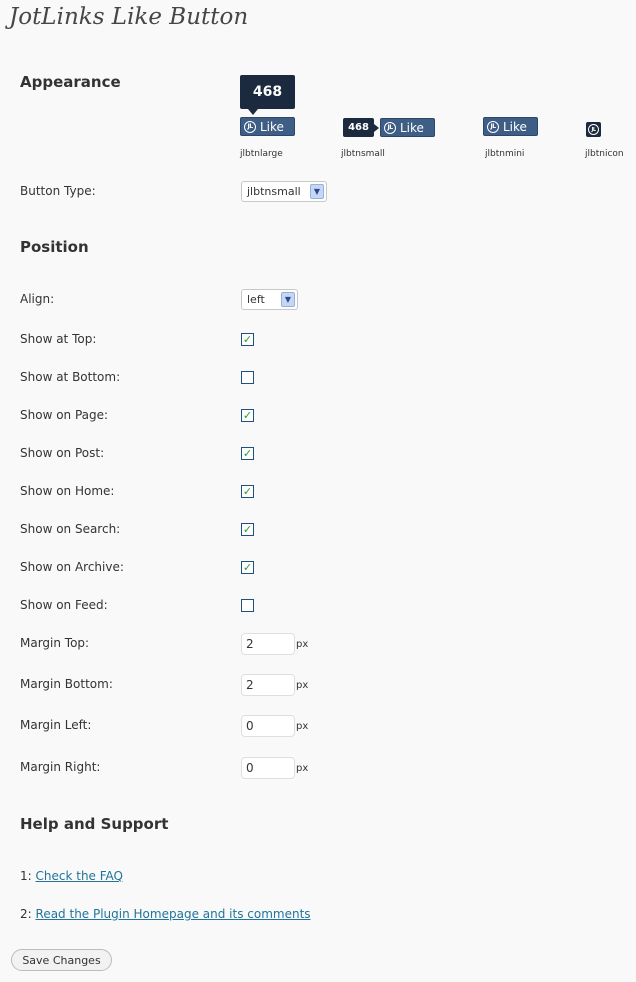 Image resolution: width=636 pixels, height=982 pixels. Describe the element at coordinates (70, 377) in the screenshot. I see `checkbox-label: Show at Bottom:` at that location.